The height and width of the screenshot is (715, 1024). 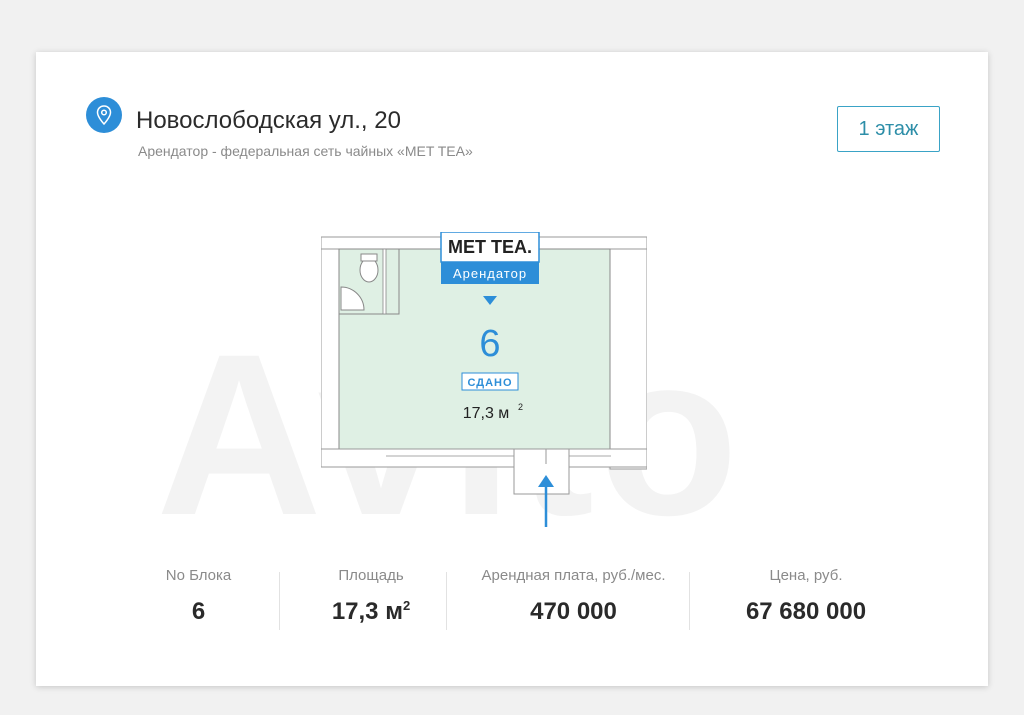 What do you see at coordinates (198, 611) in the screenshot?
I see `stat-block-value: 6` at bounding box center [198, 611].